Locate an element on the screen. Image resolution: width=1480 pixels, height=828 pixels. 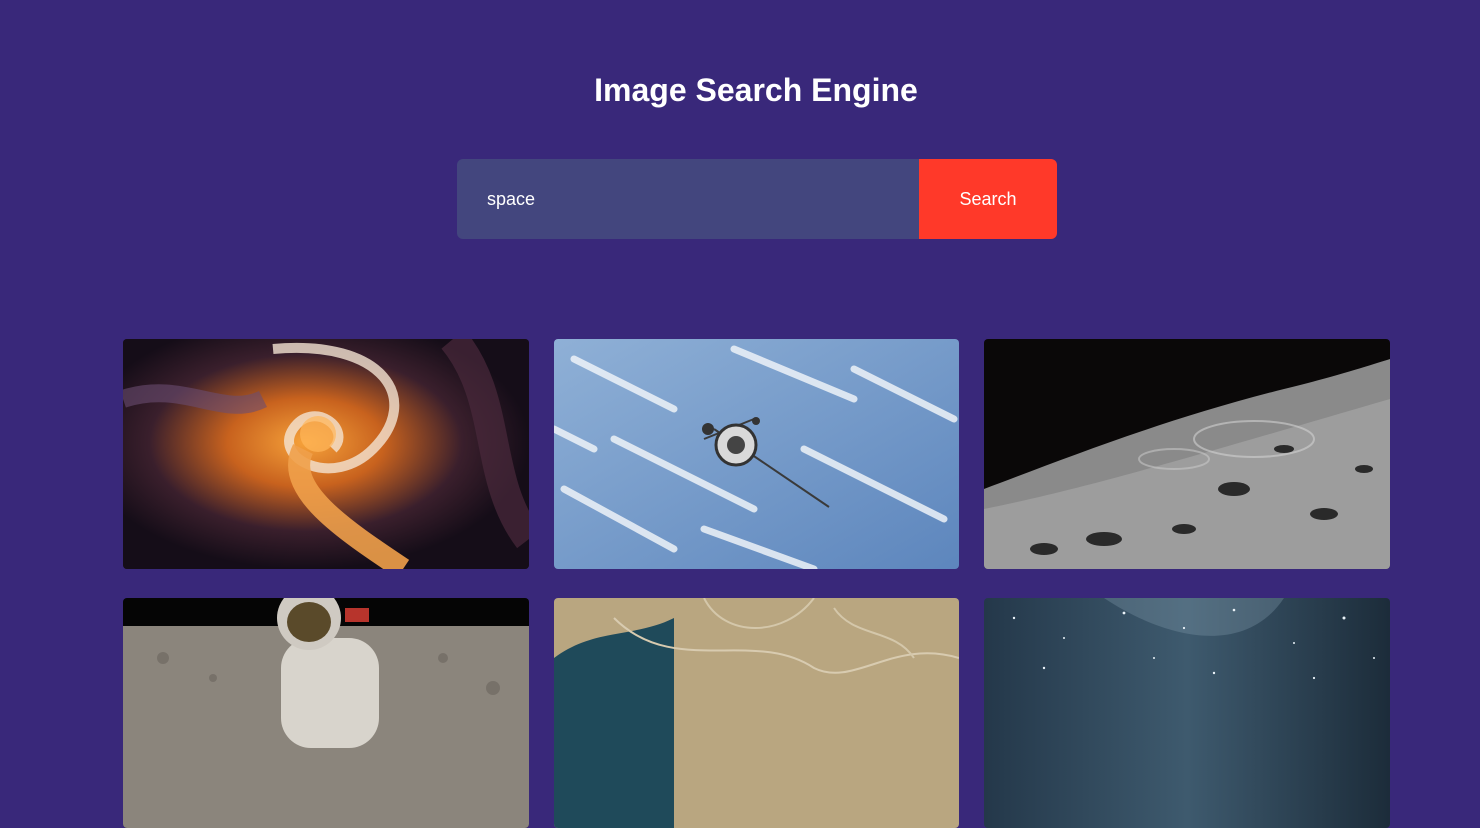
satellite-image is located at coordinates (756, 454).